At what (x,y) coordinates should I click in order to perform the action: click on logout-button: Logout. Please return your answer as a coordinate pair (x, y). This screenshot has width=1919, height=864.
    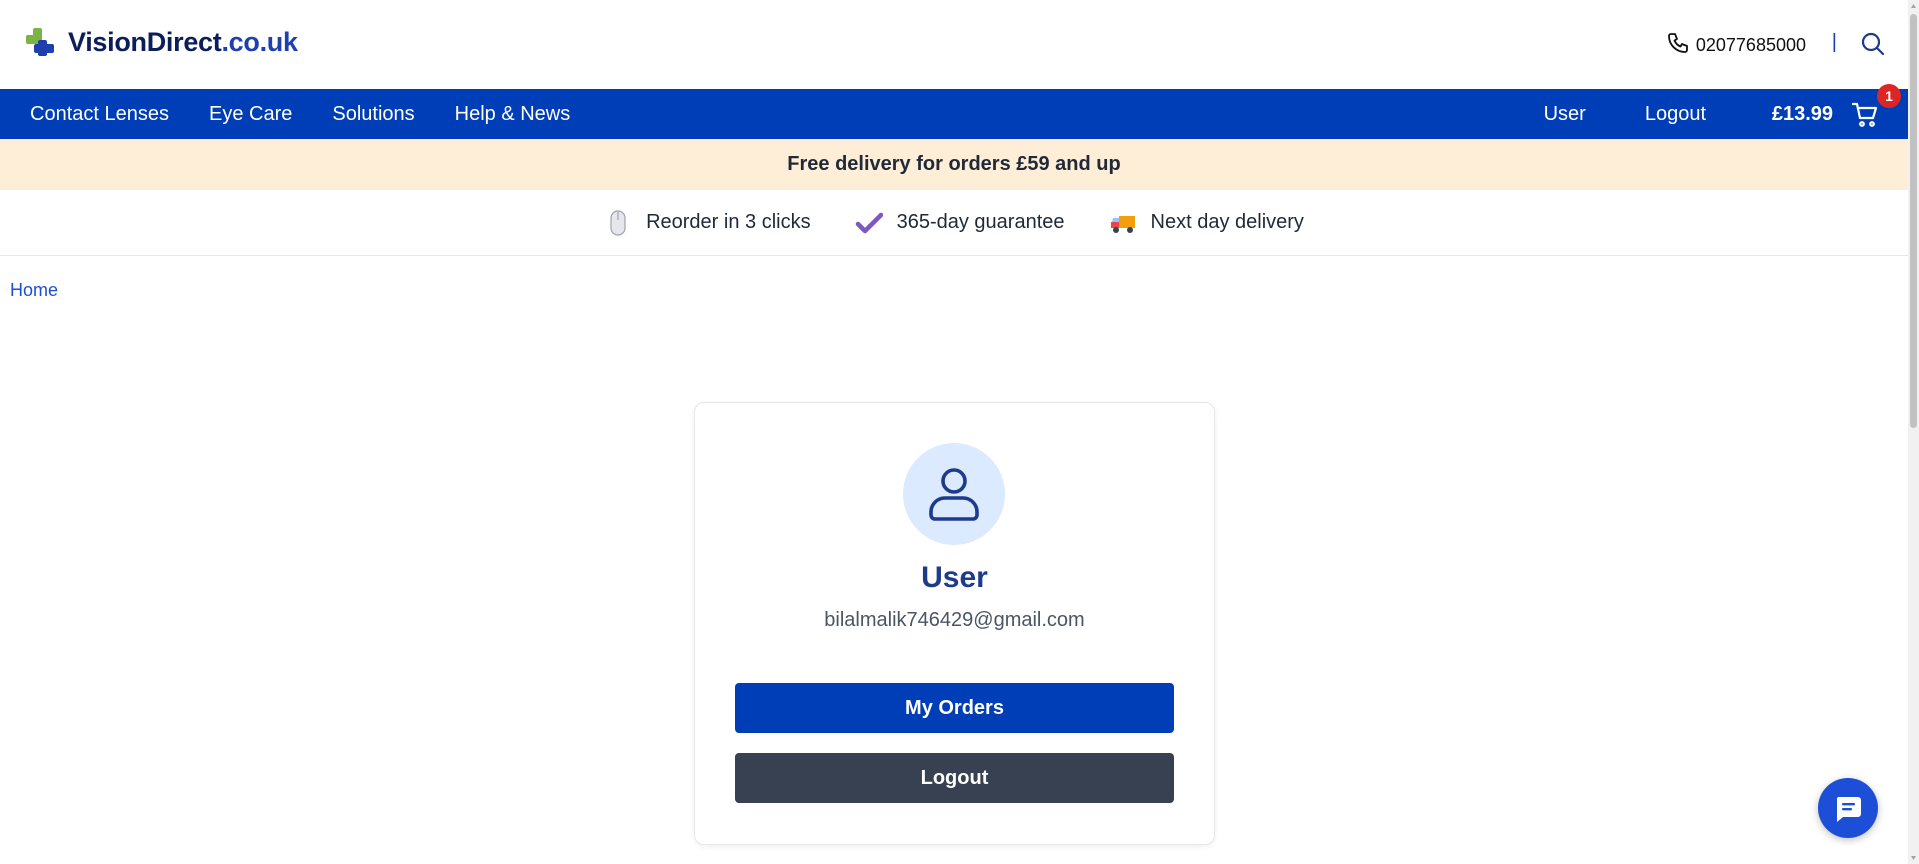
    Looking at the image, I should click on (954, 778).